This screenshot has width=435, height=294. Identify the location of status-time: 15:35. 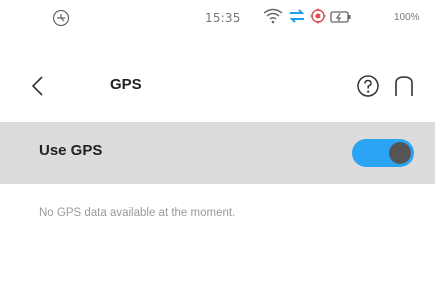
(223, 18).